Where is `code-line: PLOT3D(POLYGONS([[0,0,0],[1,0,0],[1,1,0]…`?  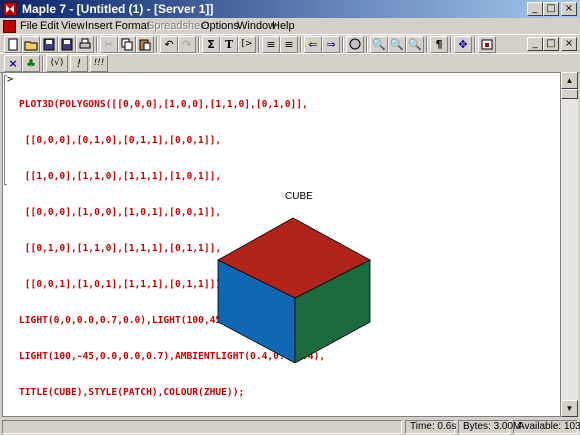
code-line: PLOT3D(POLYGONS([[0,0,0],[1,0,0],[1,1,0]… is located at coordinates (163, 104).